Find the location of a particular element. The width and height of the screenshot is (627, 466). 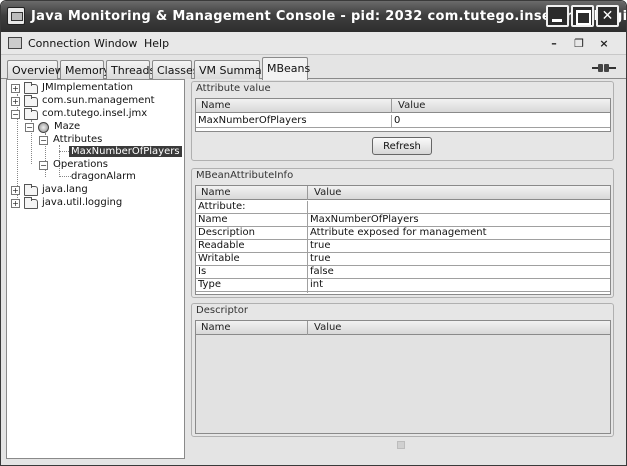

panel-title: Descriptor is located at coordinates (222, 310).